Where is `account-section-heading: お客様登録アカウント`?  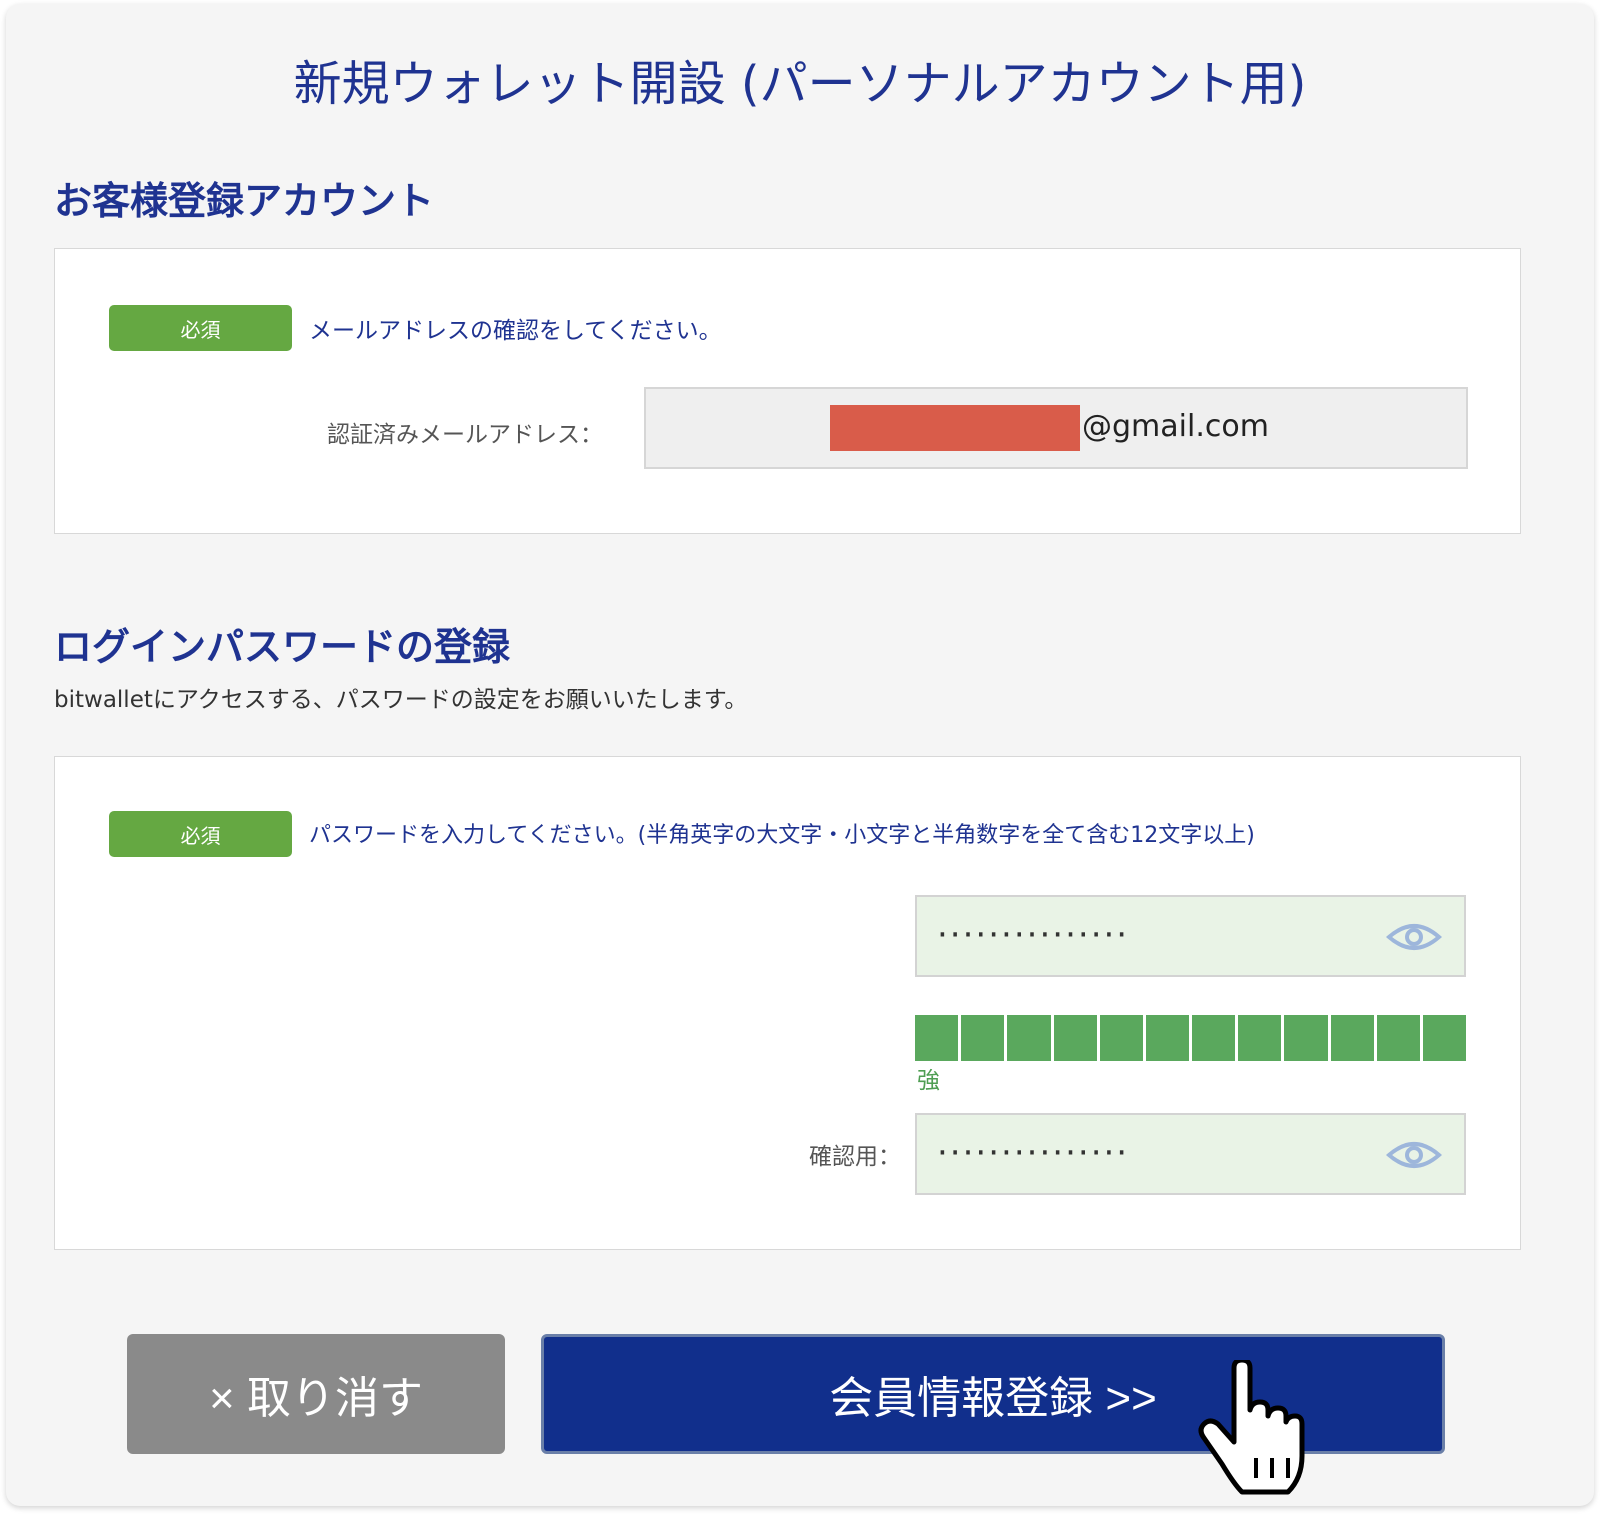 account-section-heading: お客様登録アカウント is located at coordinates (244, 201).